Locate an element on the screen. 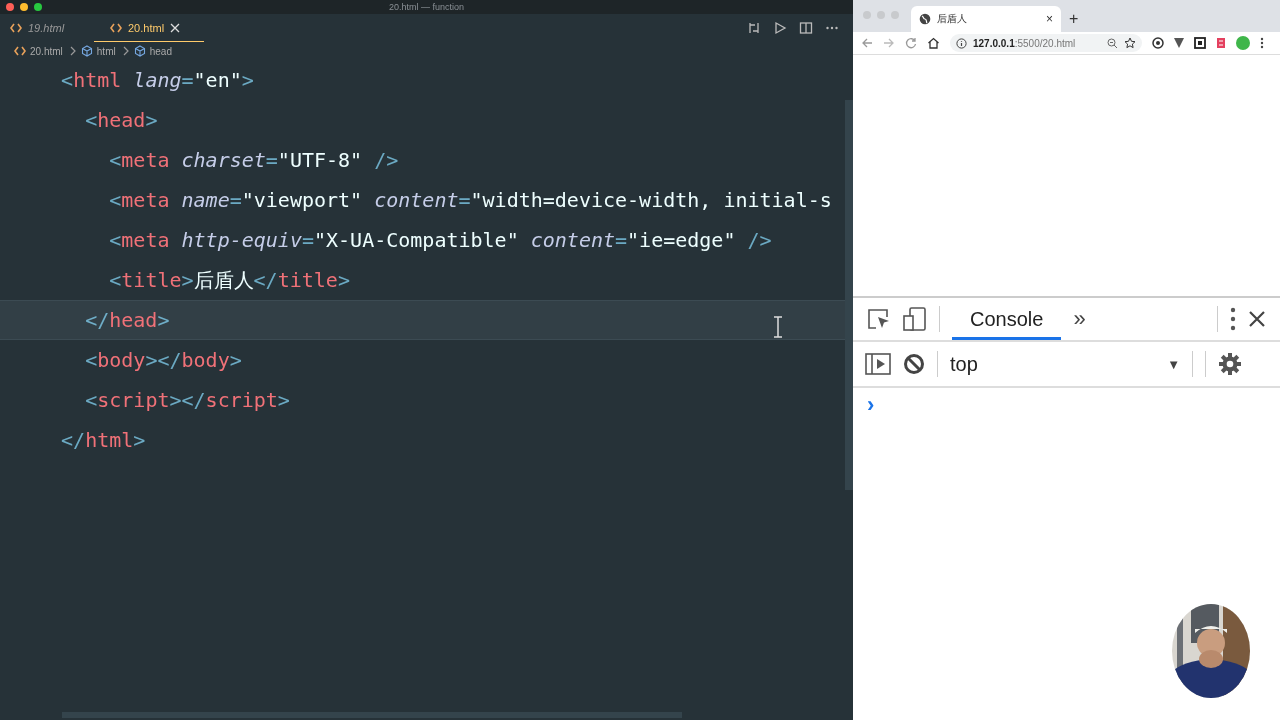  scrollbar is located at coordinates (849, 295).